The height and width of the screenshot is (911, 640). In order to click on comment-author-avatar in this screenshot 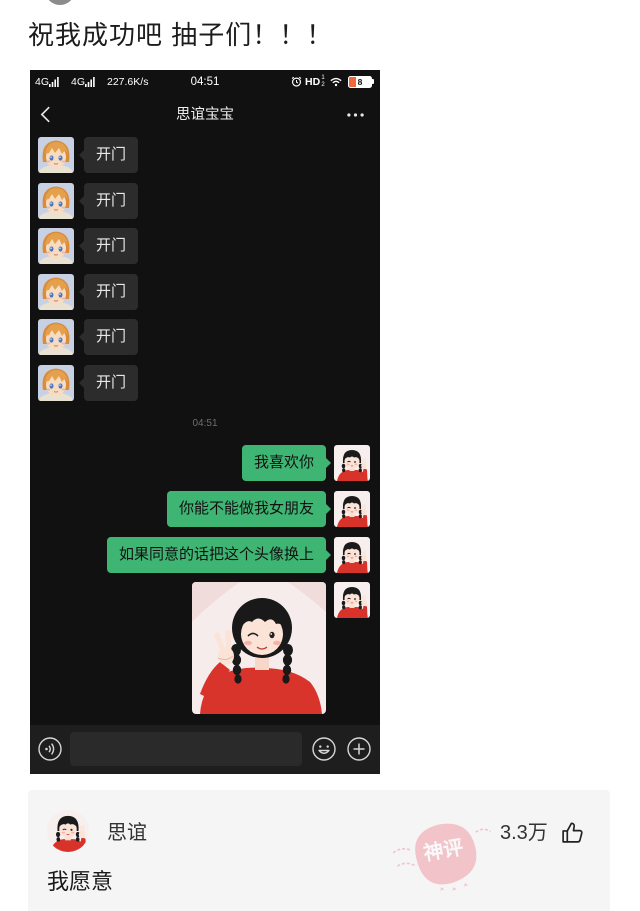, I will do `click(68, 831)`.